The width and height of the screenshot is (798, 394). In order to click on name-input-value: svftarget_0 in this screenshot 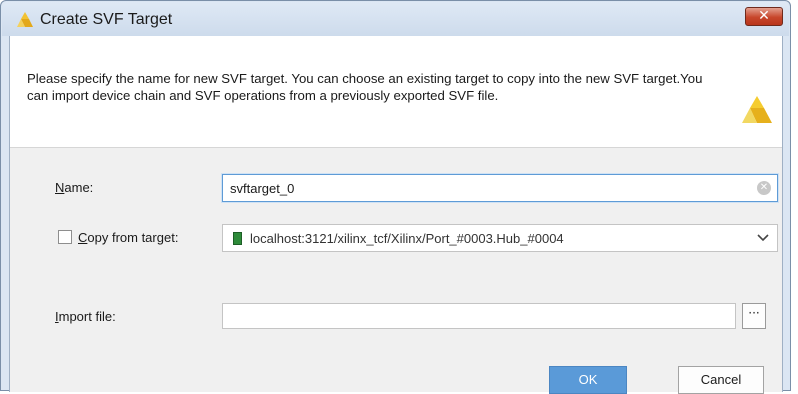, I will do `click(262, 188)`.